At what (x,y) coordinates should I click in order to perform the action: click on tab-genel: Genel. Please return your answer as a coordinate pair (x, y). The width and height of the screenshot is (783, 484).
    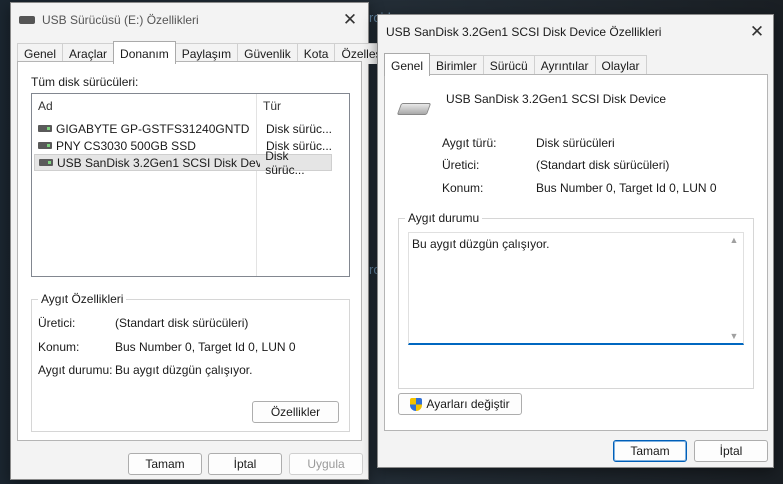
    Looking at the image, I should click on (407, 64).